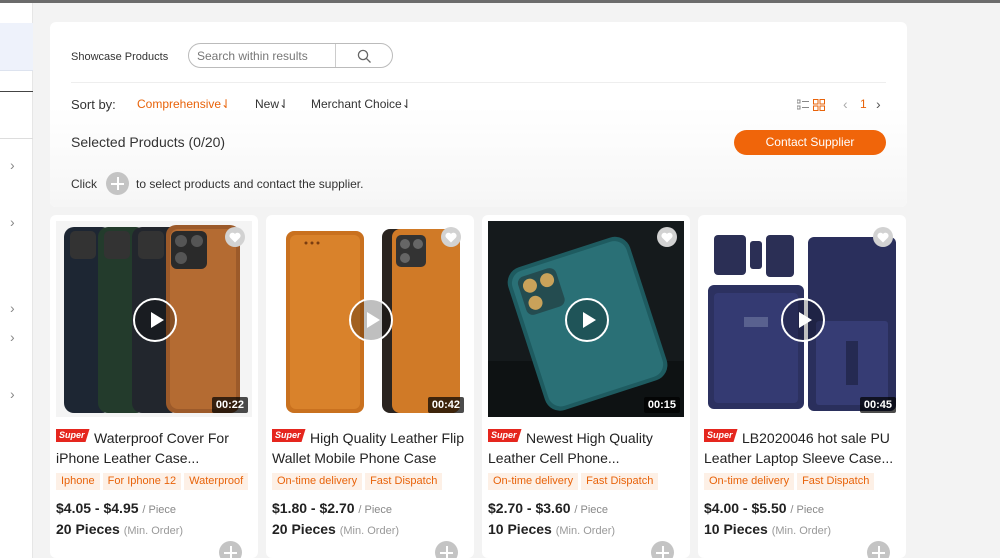 The image size is (1000, 558). I want to click on contact-supplier-button: Contact Supplier, so click(810, 142).